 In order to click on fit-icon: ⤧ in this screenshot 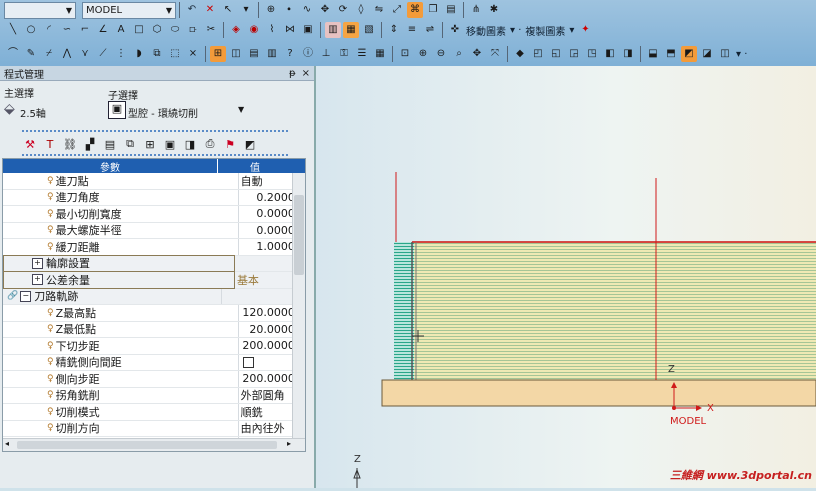, I will do `click(495, 54)`.